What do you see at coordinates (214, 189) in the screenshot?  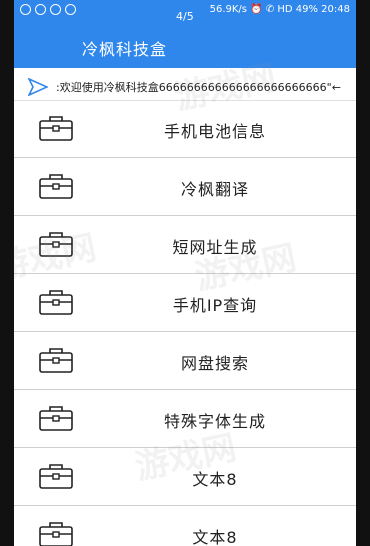 I see `list-item-label: 冷枫翻译` at bounding box center [214, 189].